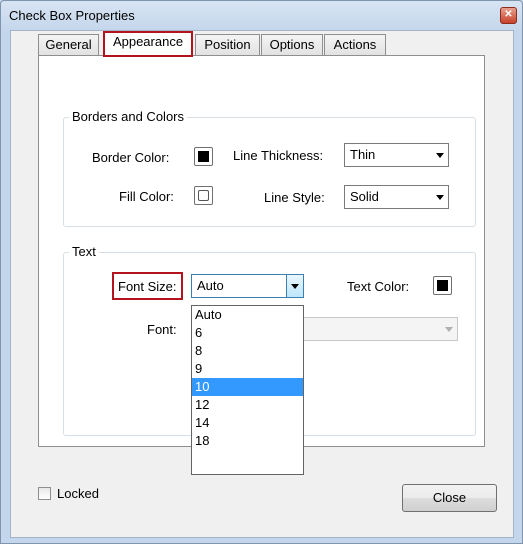 The height and width of the screenshot is (544, 523). I want to click on close-button: Close, so click(449, 498).